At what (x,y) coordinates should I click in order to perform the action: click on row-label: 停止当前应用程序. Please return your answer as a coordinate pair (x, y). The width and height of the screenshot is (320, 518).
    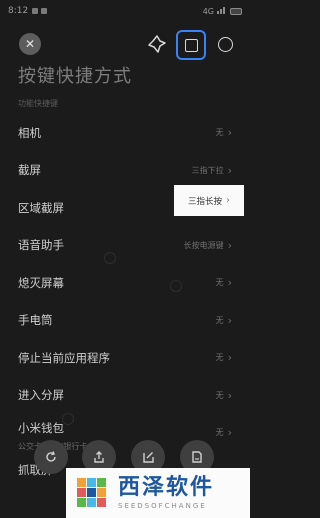
    Looking at the image, I should click on (64, 357).